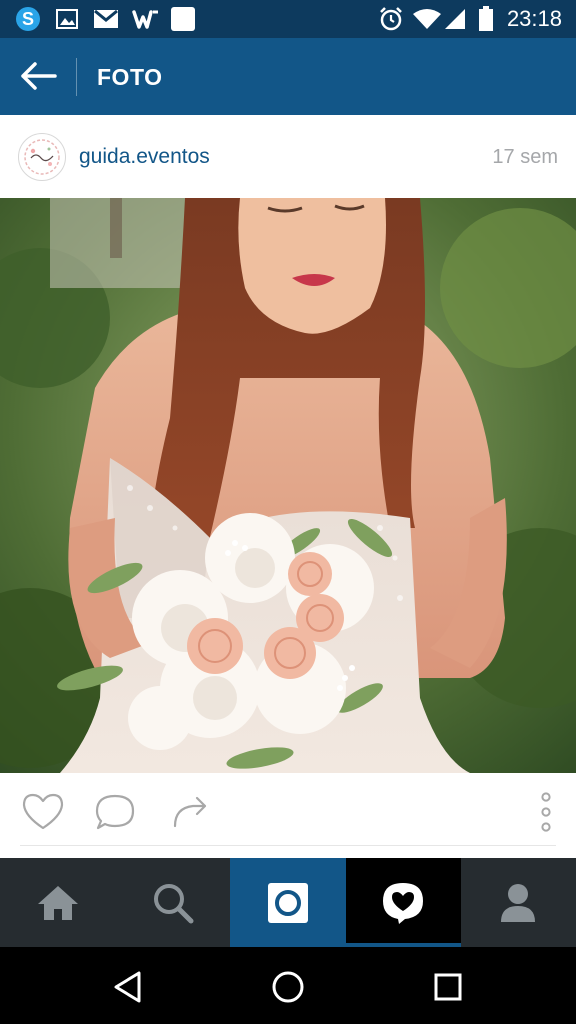  Describe the element at coordinates (427, 19) in the screenshot. I see `wifi-icon` at that location.